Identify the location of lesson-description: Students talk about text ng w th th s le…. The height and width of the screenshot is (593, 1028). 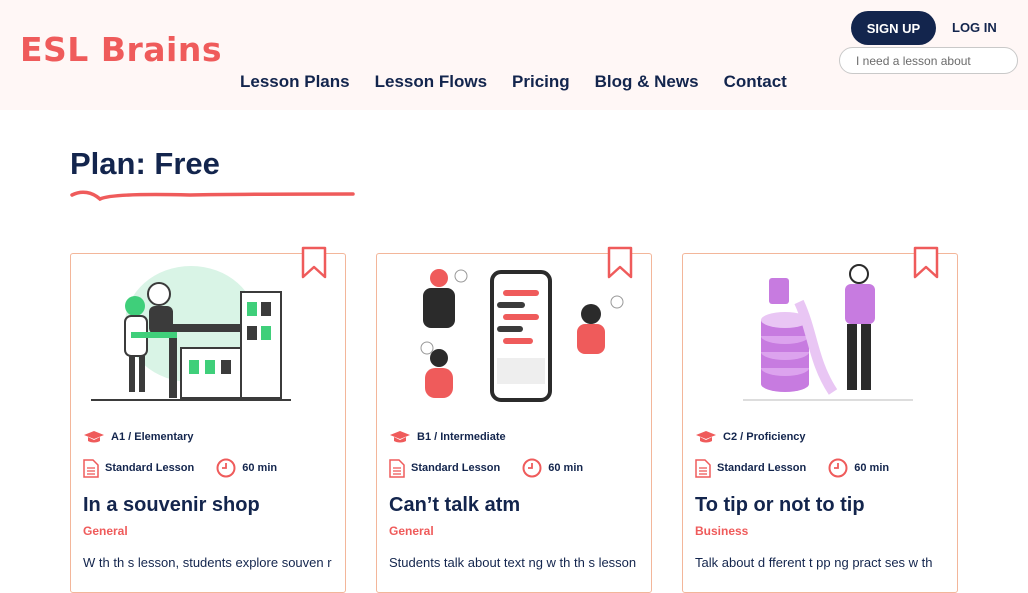
(513, 562).